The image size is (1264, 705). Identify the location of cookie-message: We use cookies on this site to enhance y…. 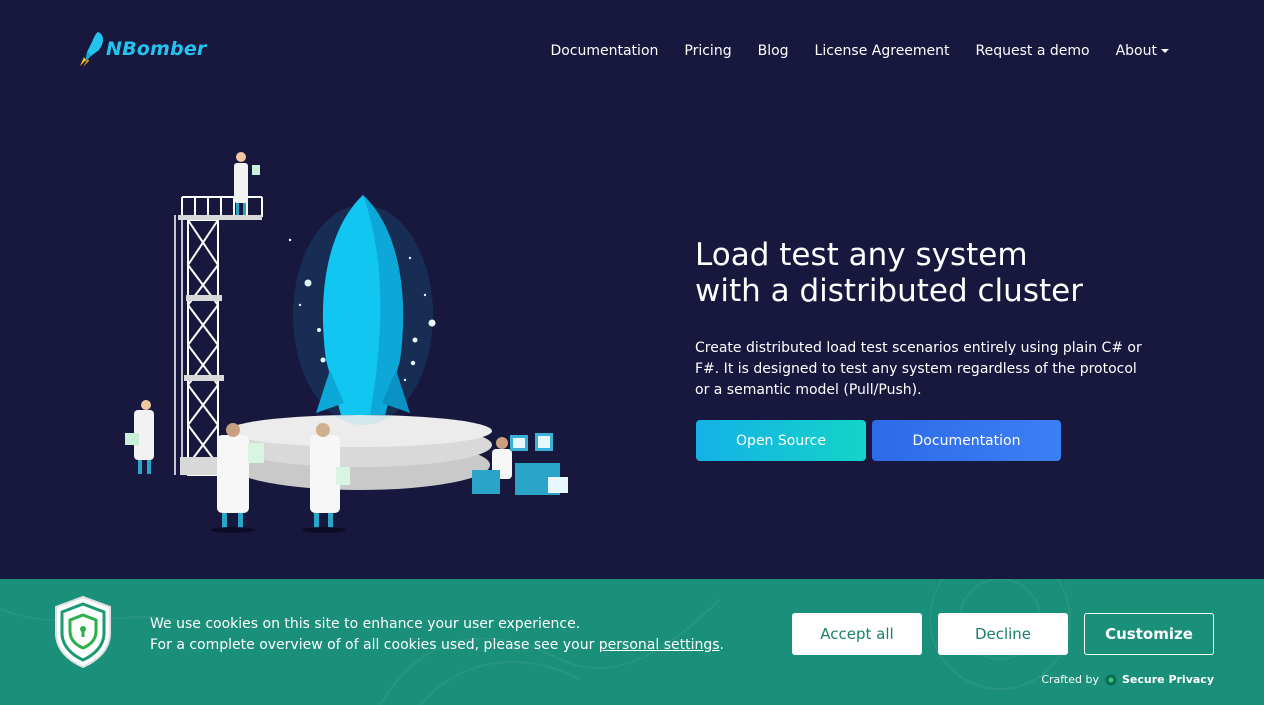
(437, 635).